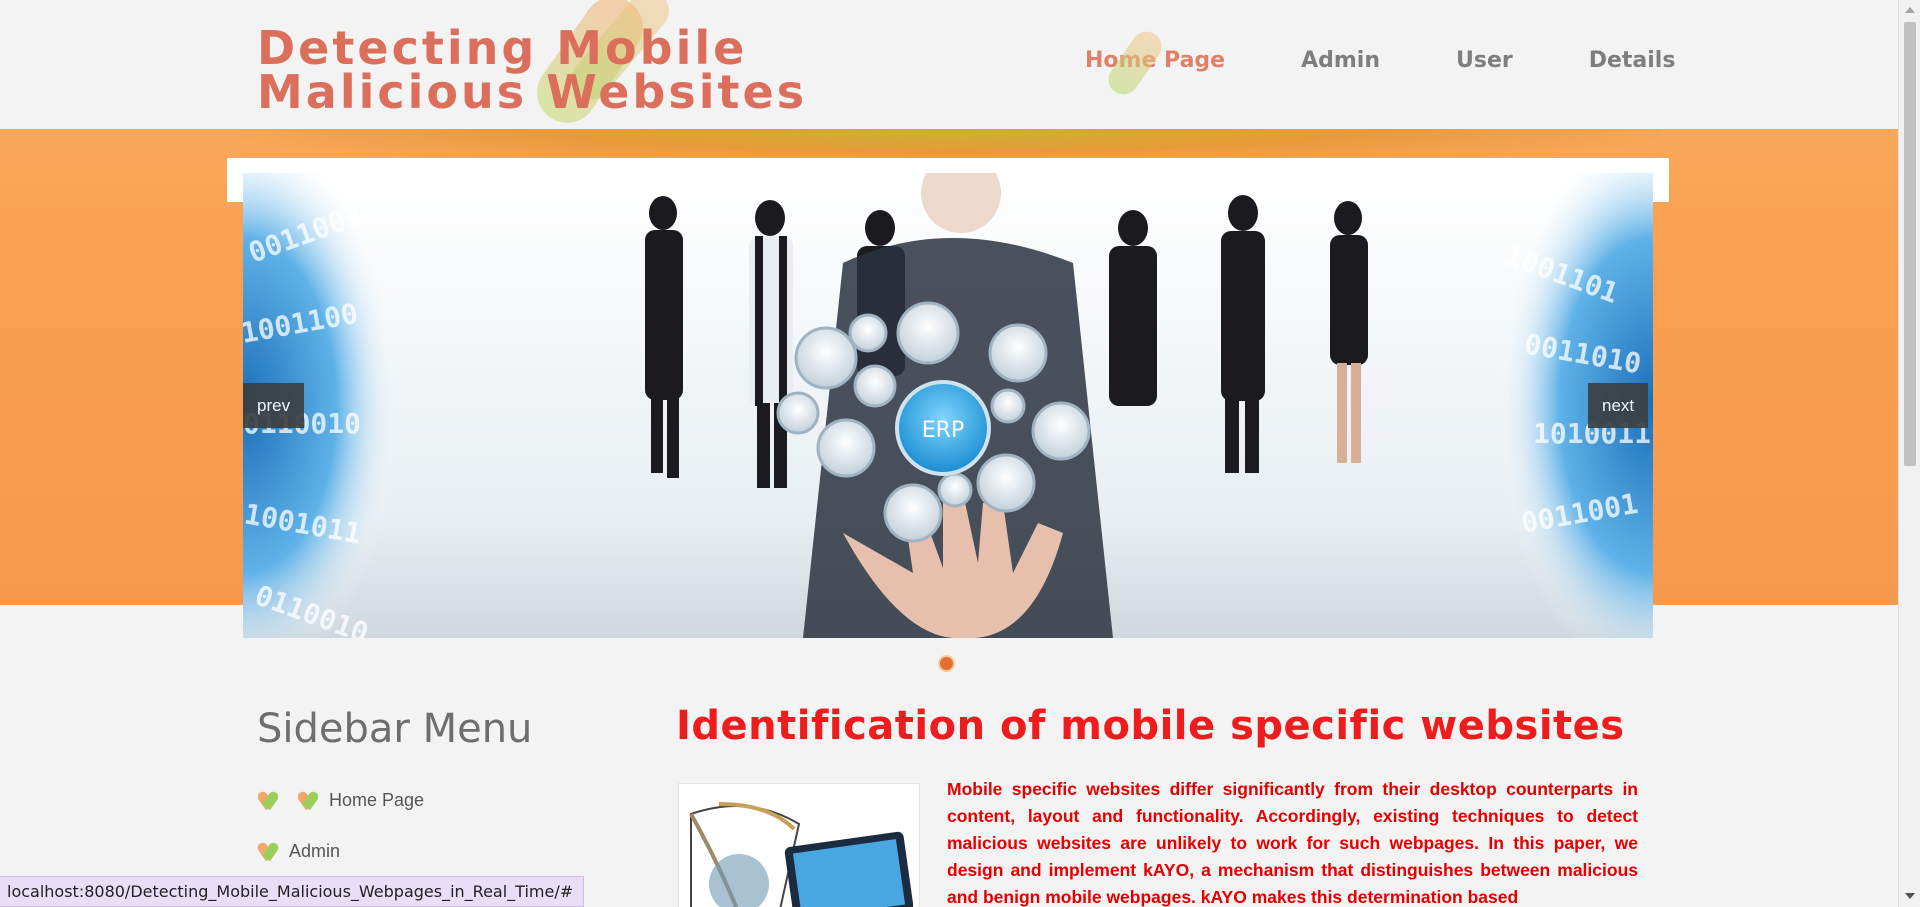 This screenshot has width=1920, height=907. Describe the element at coordinates (274, 405) in the screenshot. I see `prev-button: prev` at that location.